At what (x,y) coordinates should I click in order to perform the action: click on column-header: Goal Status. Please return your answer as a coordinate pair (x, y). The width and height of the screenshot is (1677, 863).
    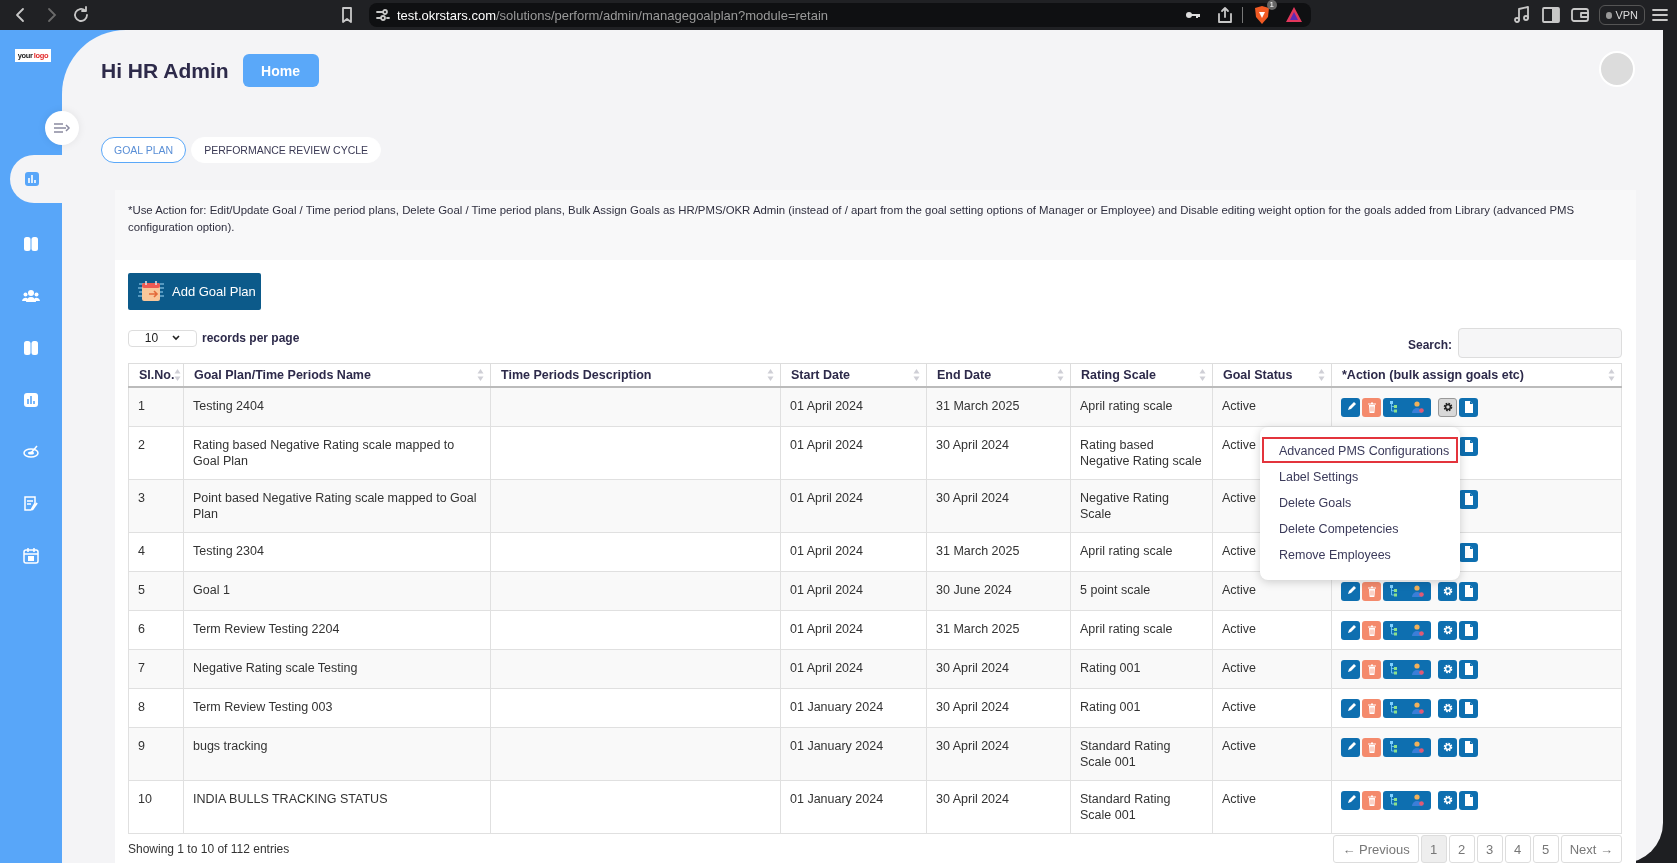
    Looking at the image, I should click on (1258, 374).